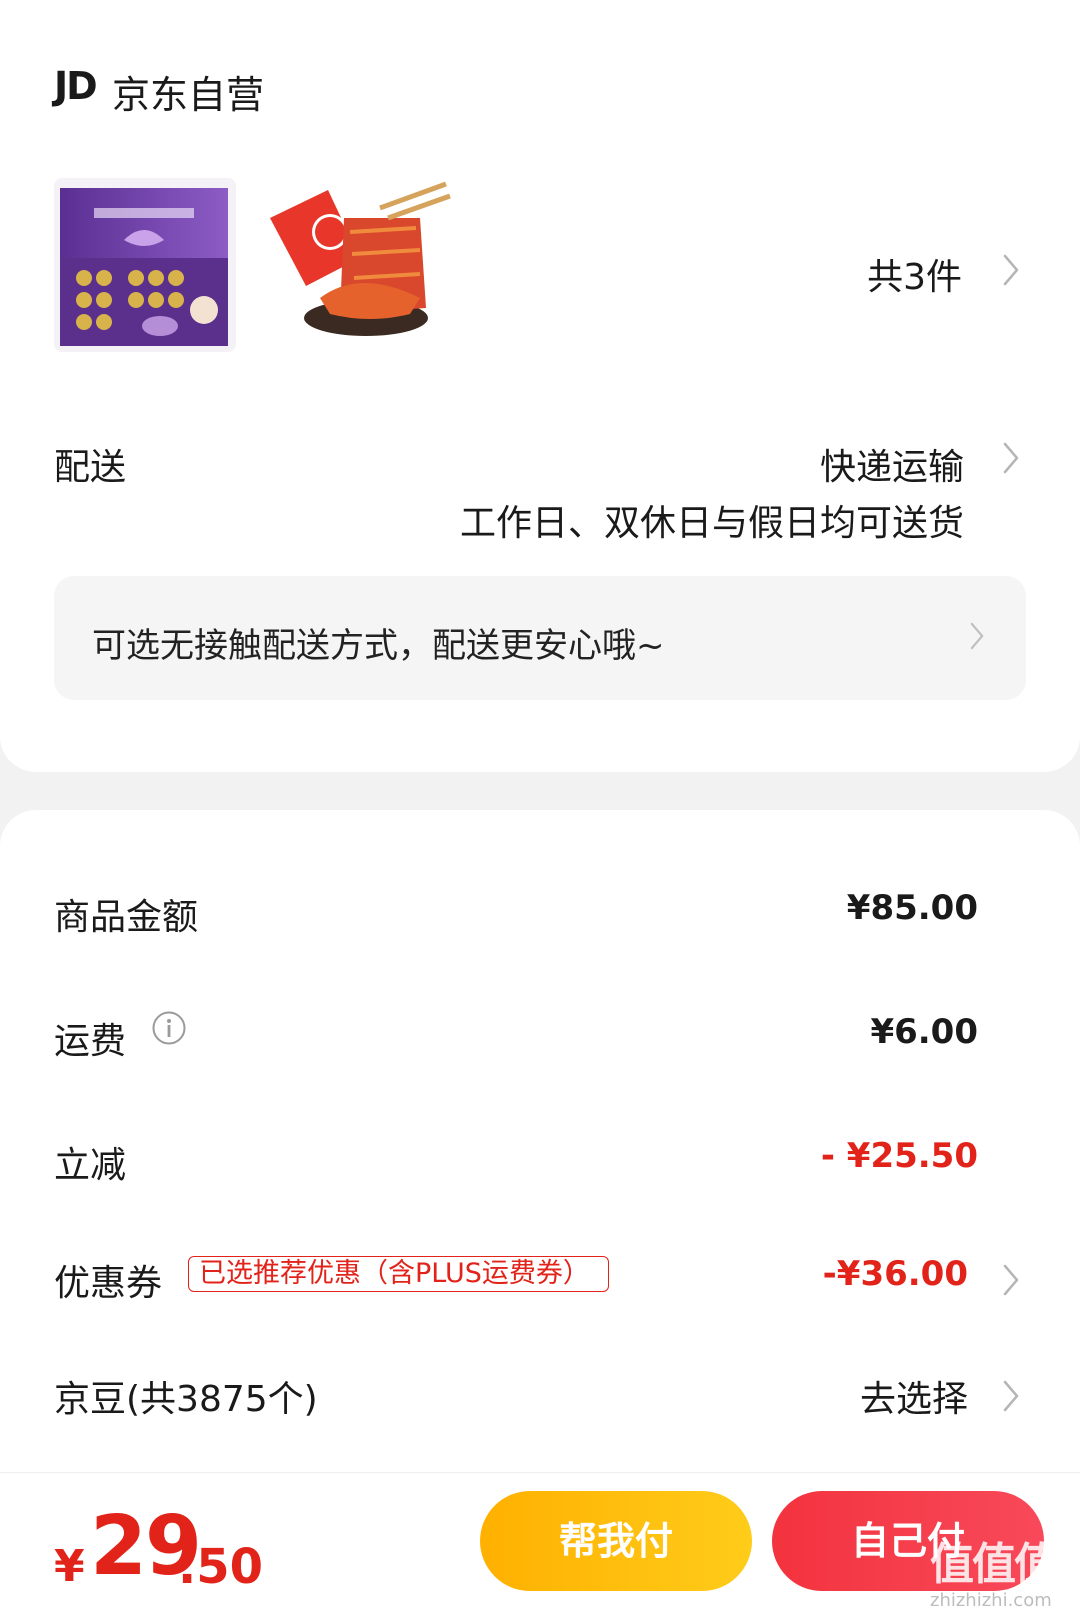 The image size is (1080, 1623). Describe the element at coordinates (895, 1274) in the screenshot. I see `coupon-value: -¥36.00` at that location.